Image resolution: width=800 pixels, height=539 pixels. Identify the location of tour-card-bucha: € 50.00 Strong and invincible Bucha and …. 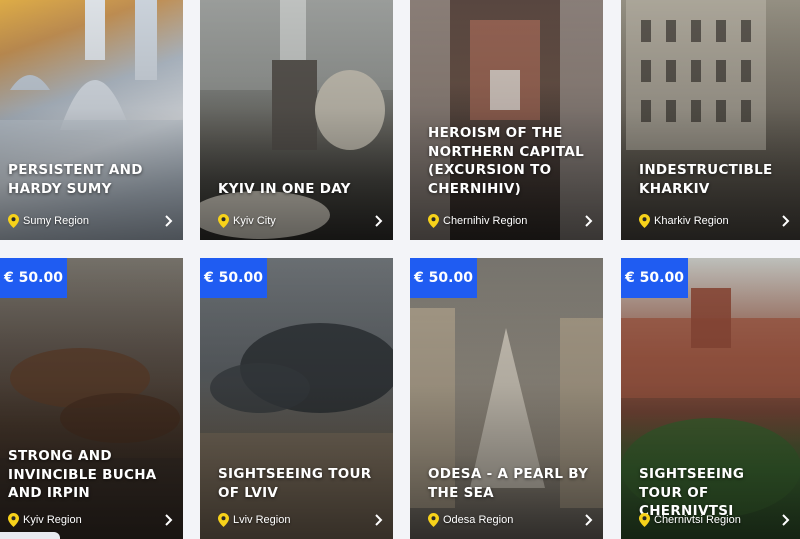
(91, 398).